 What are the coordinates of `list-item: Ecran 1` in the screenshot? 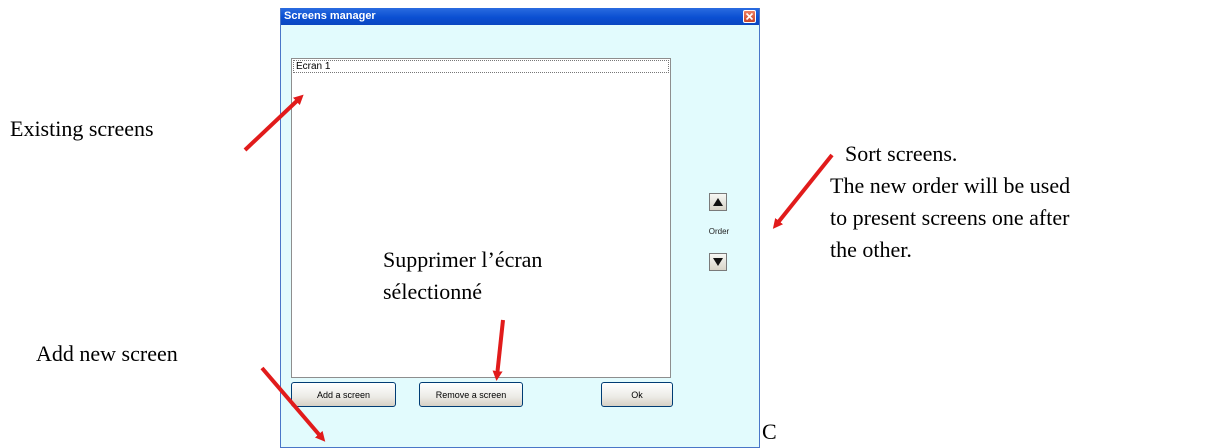 It's located at (481, 66).